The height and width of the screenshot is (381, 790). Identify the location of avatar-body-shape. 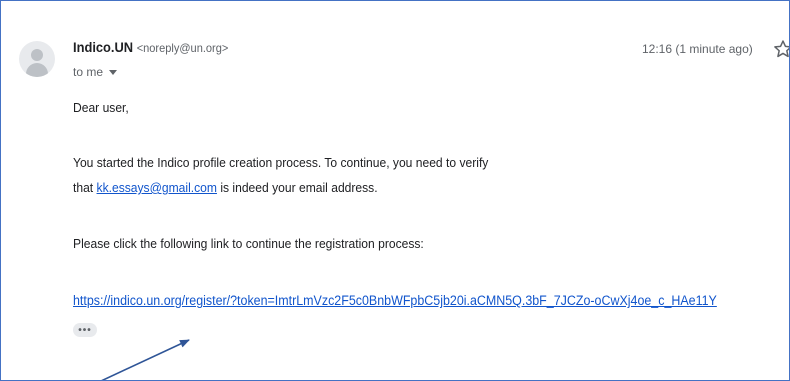
(37, 70).